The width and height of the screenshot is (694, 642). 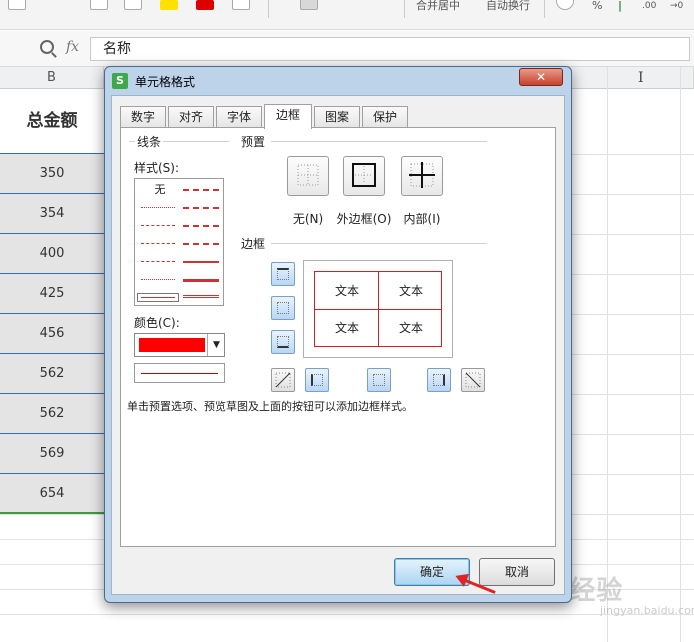 I want to click on tab-protection: 保护, so click(x=385, y=117).